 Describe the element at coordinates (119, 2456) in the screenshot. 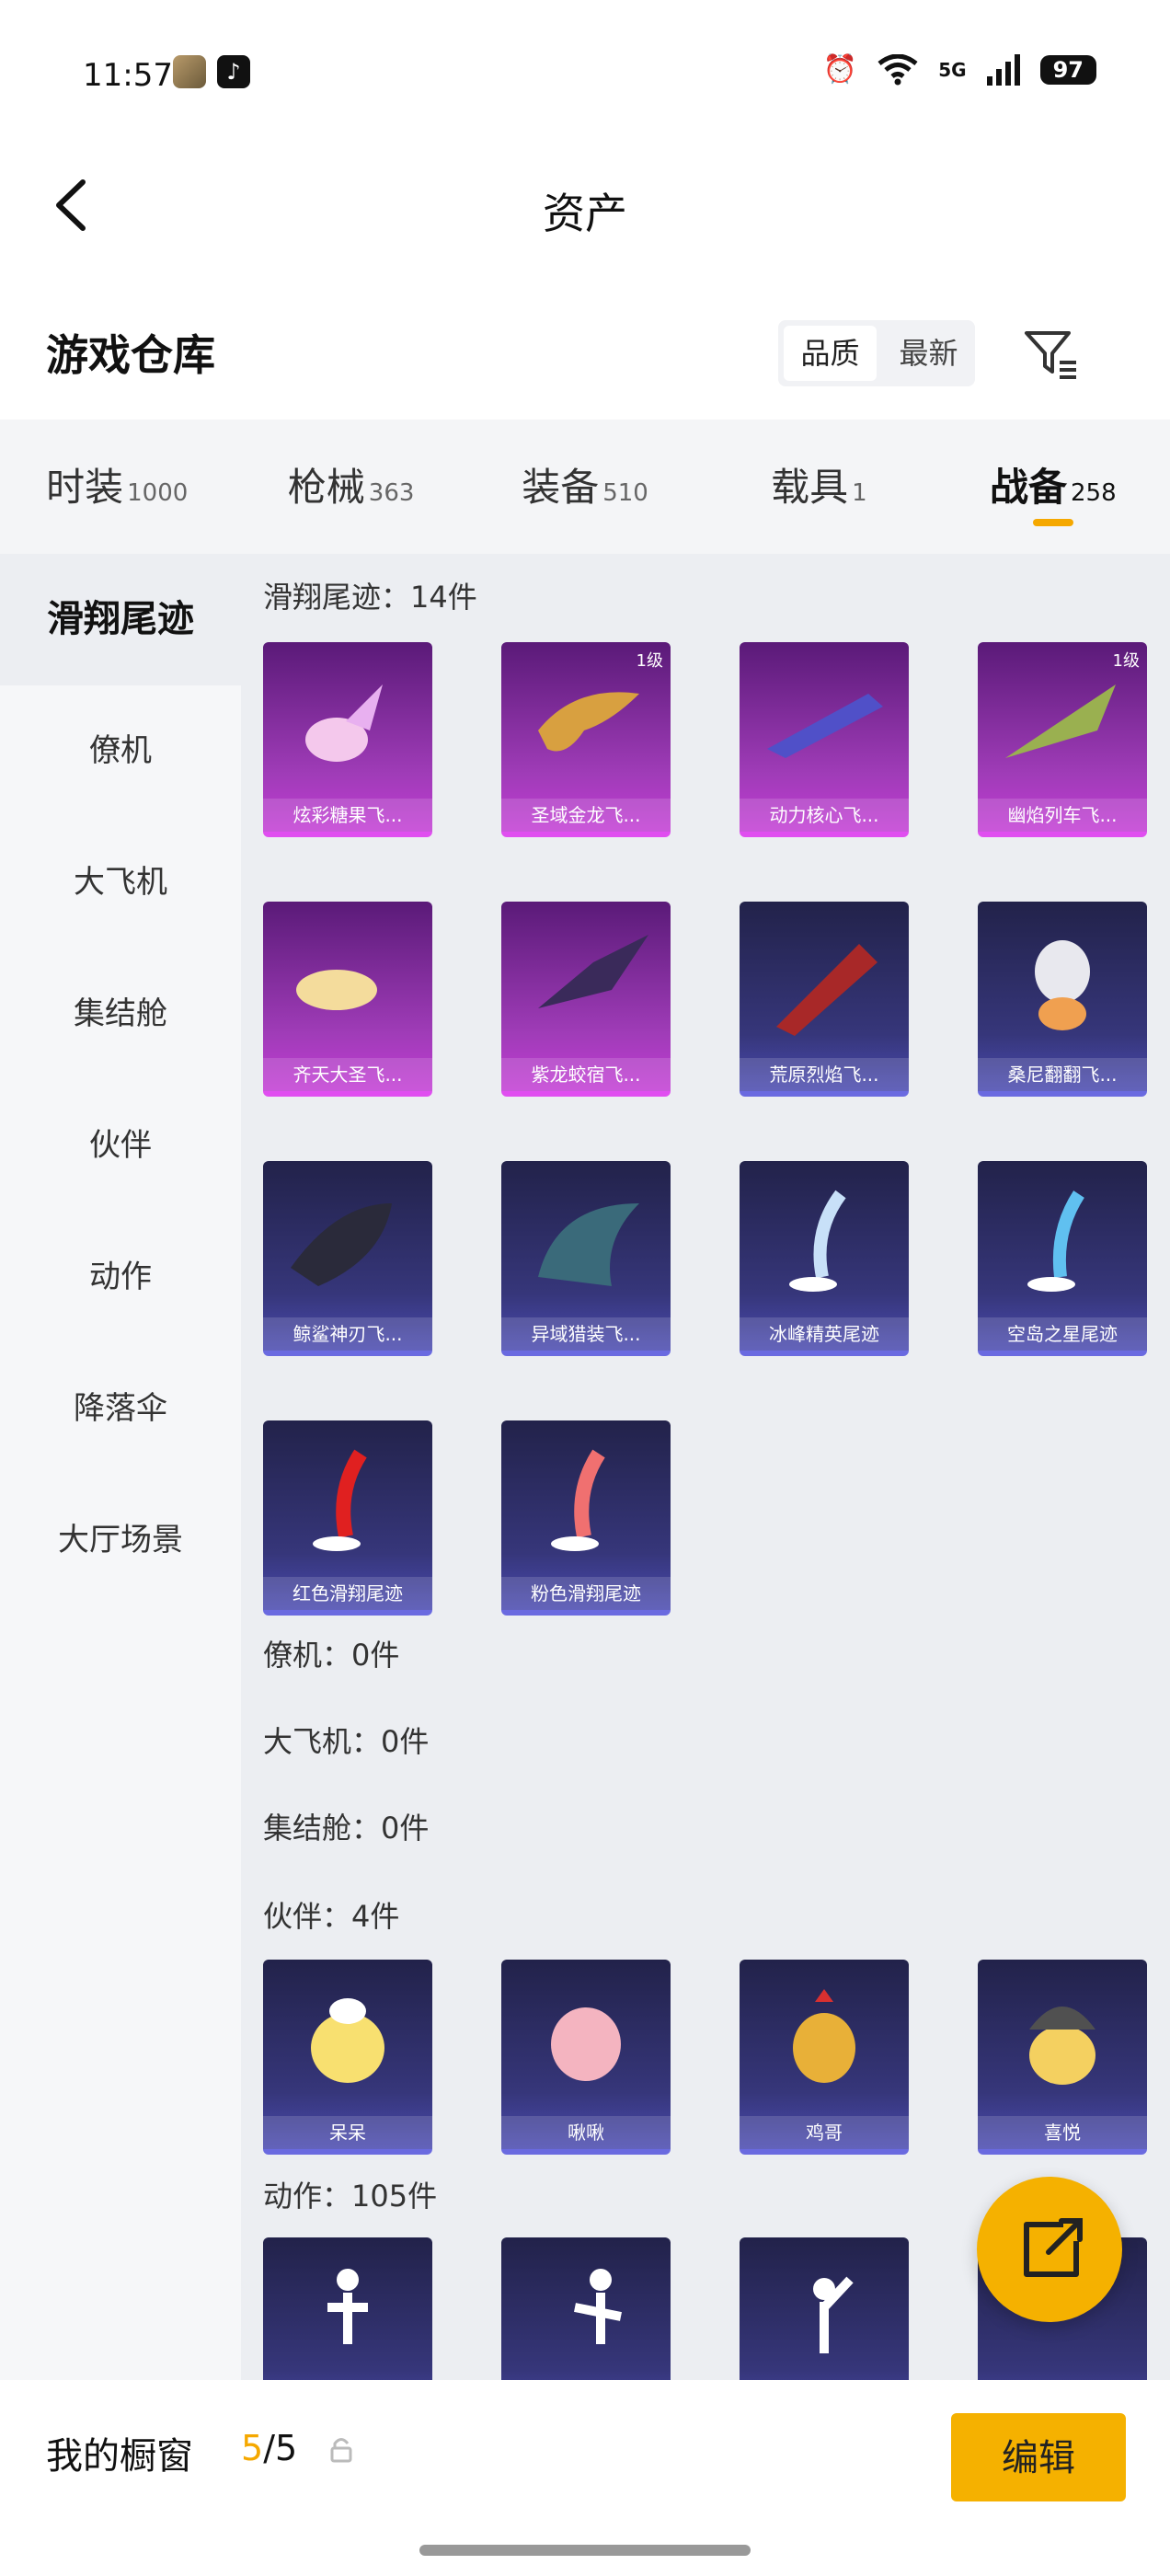

I see `showcase-label: 我的橱窗` at that location.